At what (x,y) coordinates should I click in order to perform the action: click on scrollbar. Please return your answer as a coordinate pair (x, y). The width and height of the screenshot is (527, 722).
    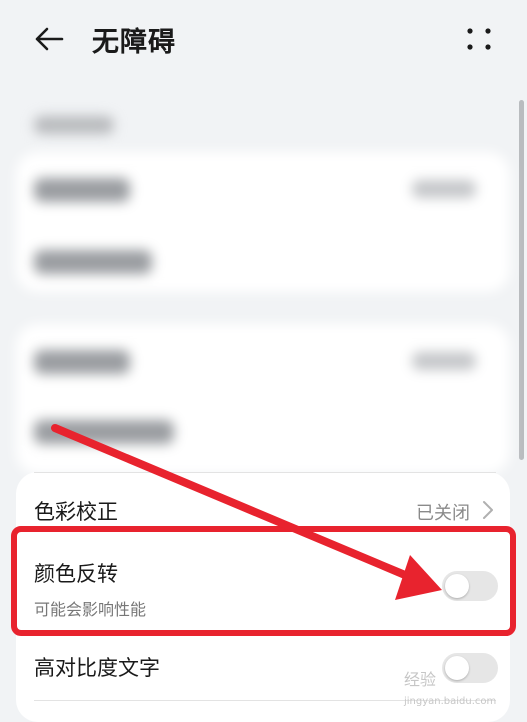
    Looking at the image, I should click on (521, 280).